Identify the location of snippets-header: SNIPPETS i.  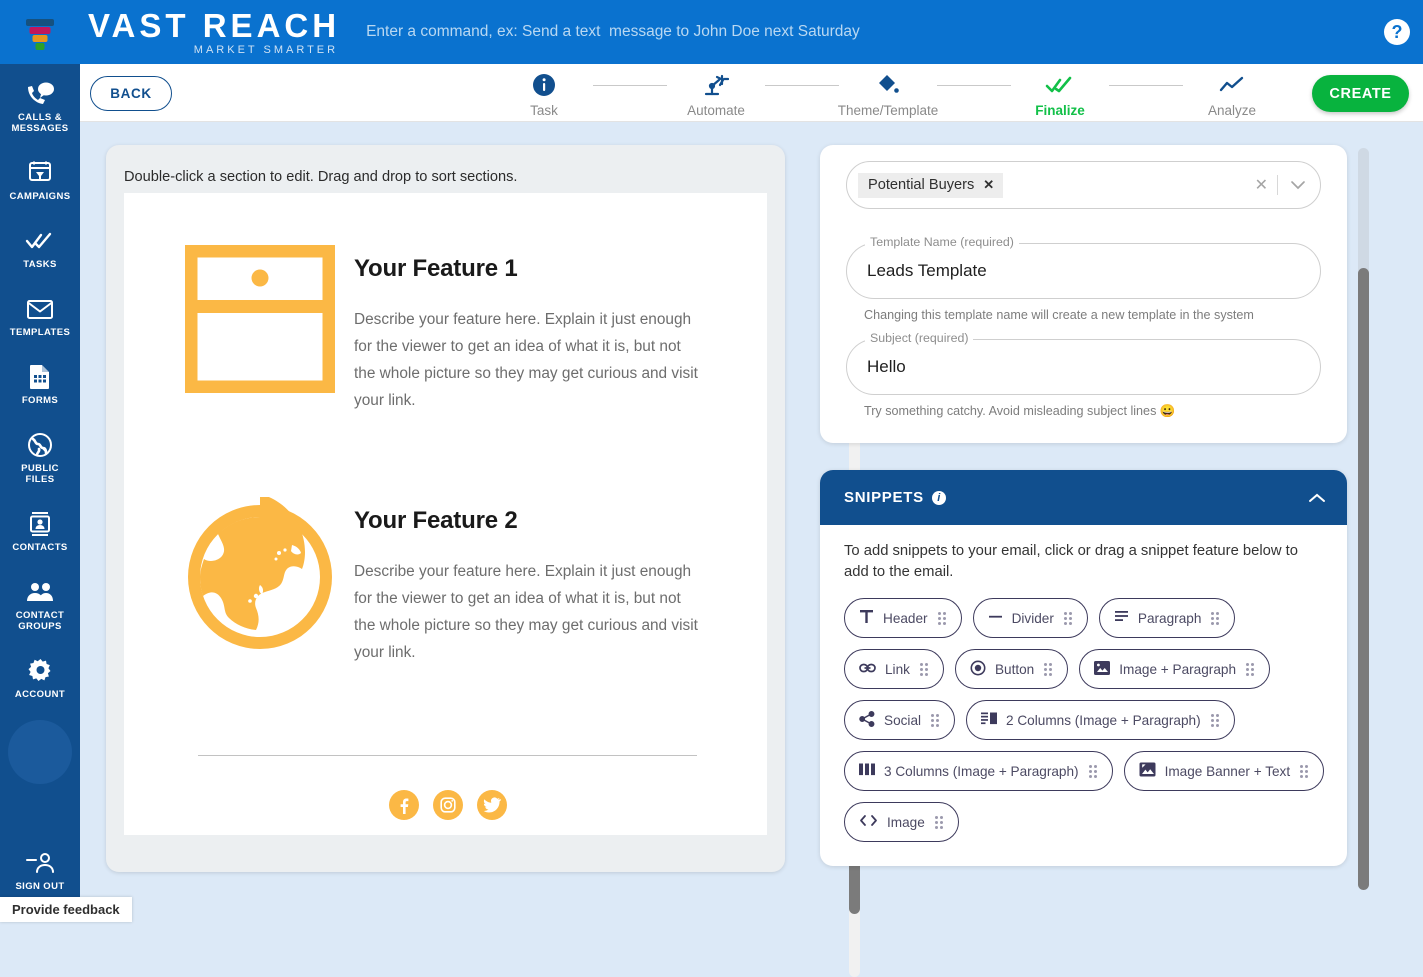
(1083, 497).